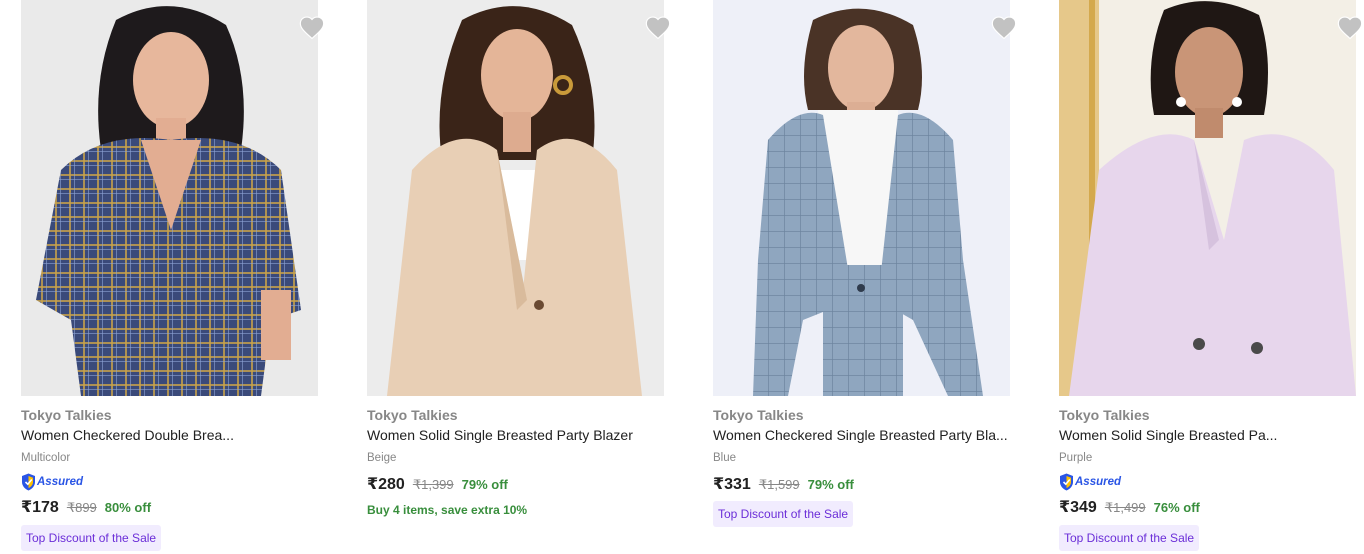 This screenshot has height=554, width=1364. Describe the element at coordinates (46, 458) in the screenshot. I see `product-color: Multicolor` at that location.